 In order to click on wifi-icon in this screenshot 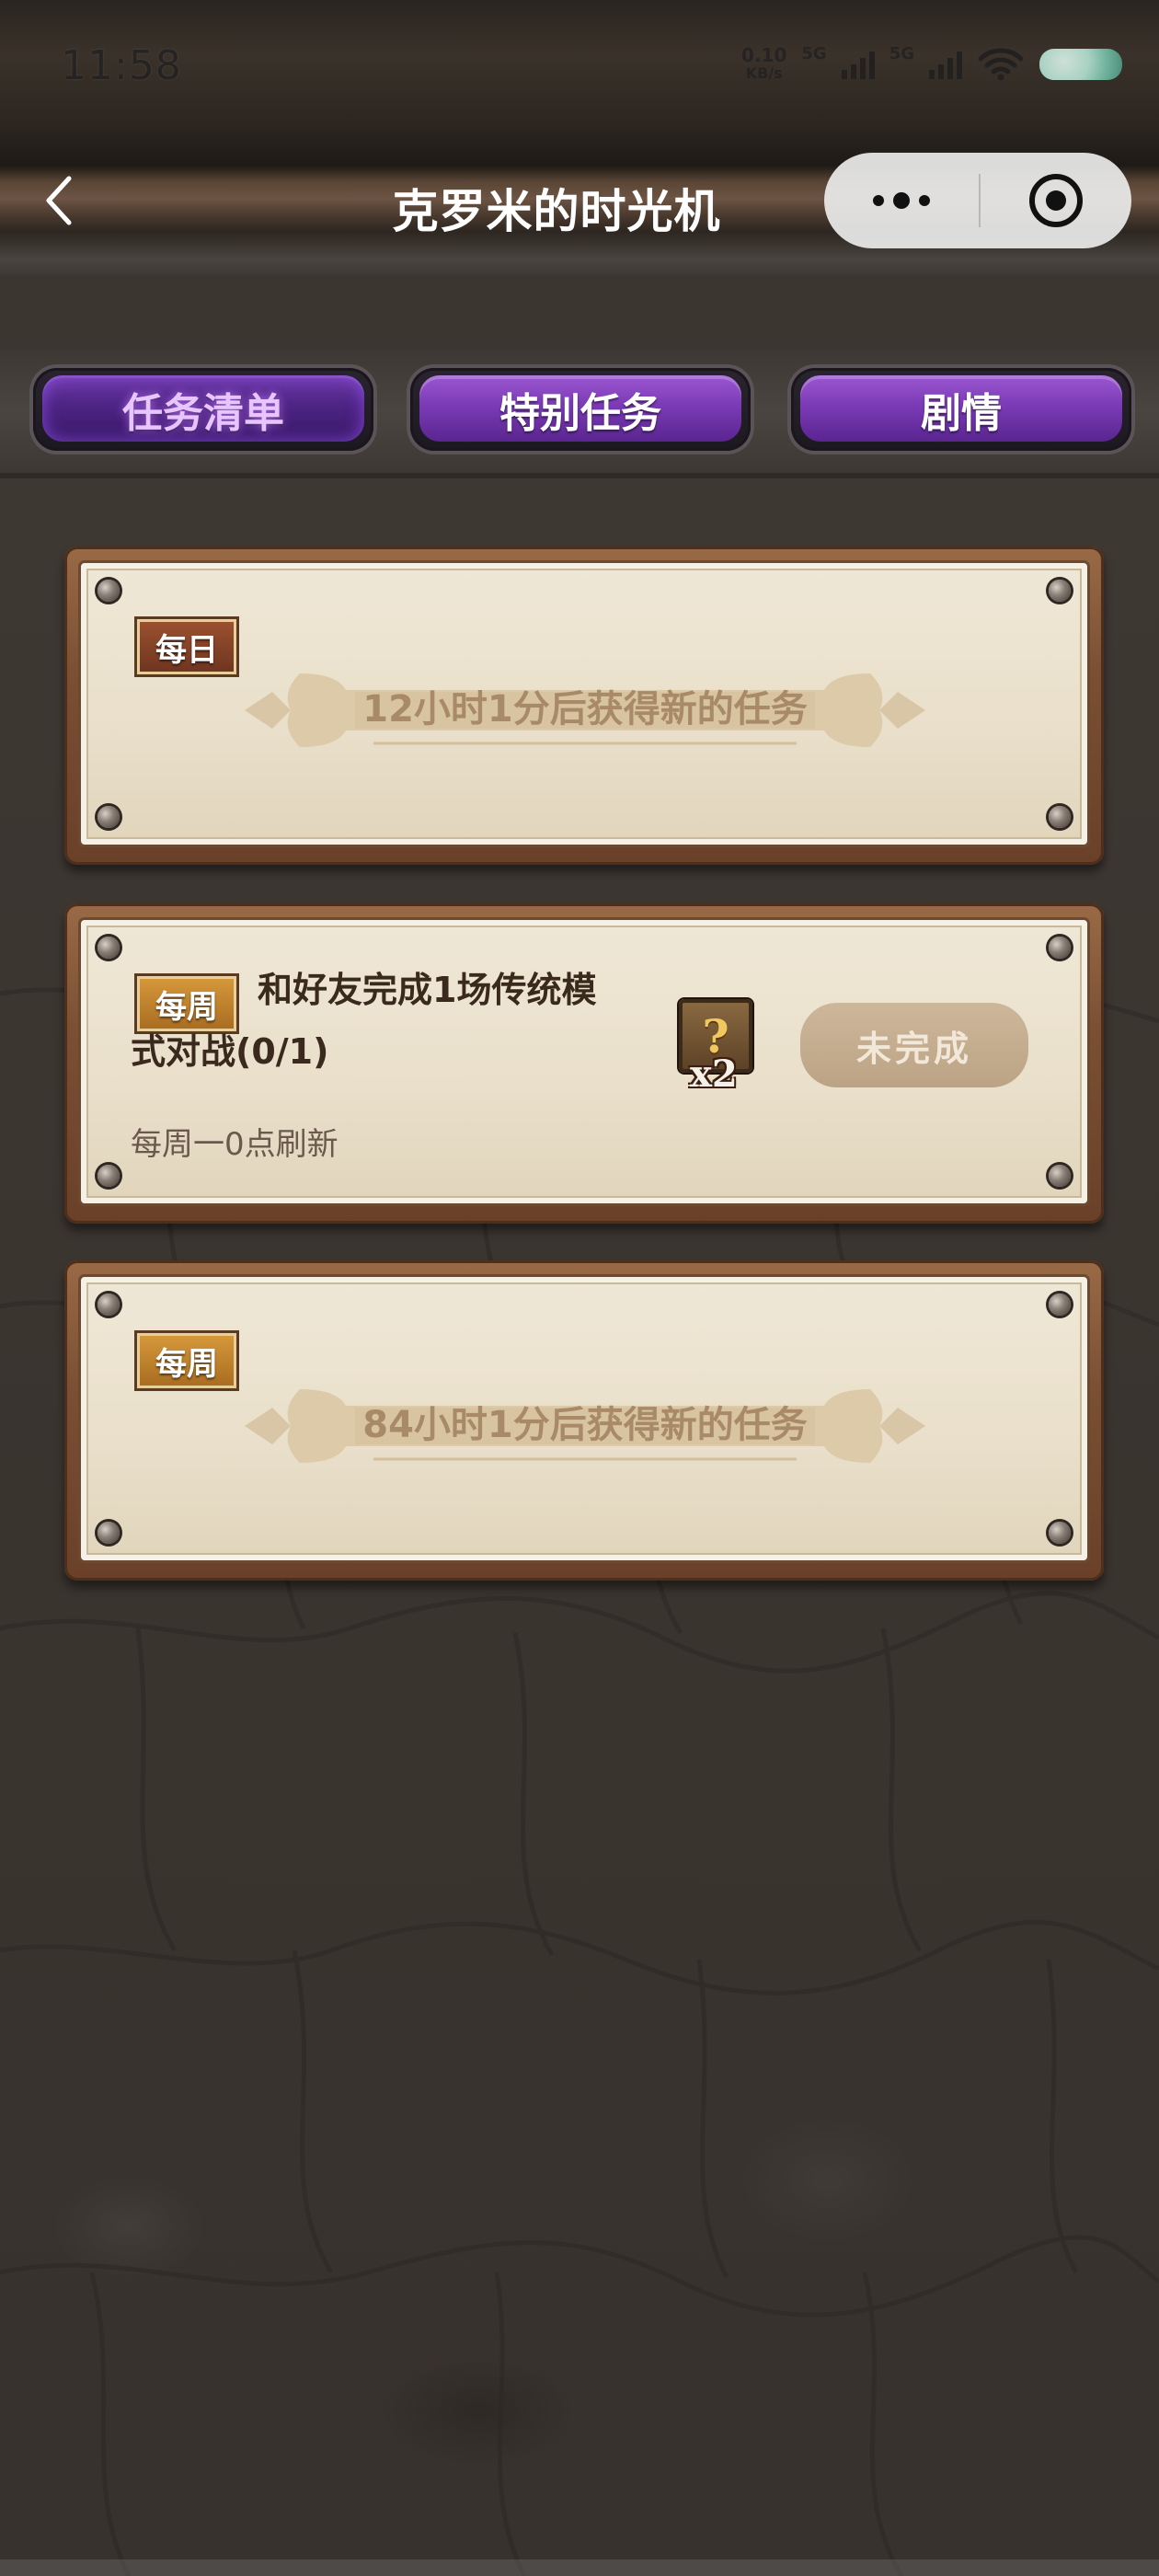, I will do `click(1001, 64)`.